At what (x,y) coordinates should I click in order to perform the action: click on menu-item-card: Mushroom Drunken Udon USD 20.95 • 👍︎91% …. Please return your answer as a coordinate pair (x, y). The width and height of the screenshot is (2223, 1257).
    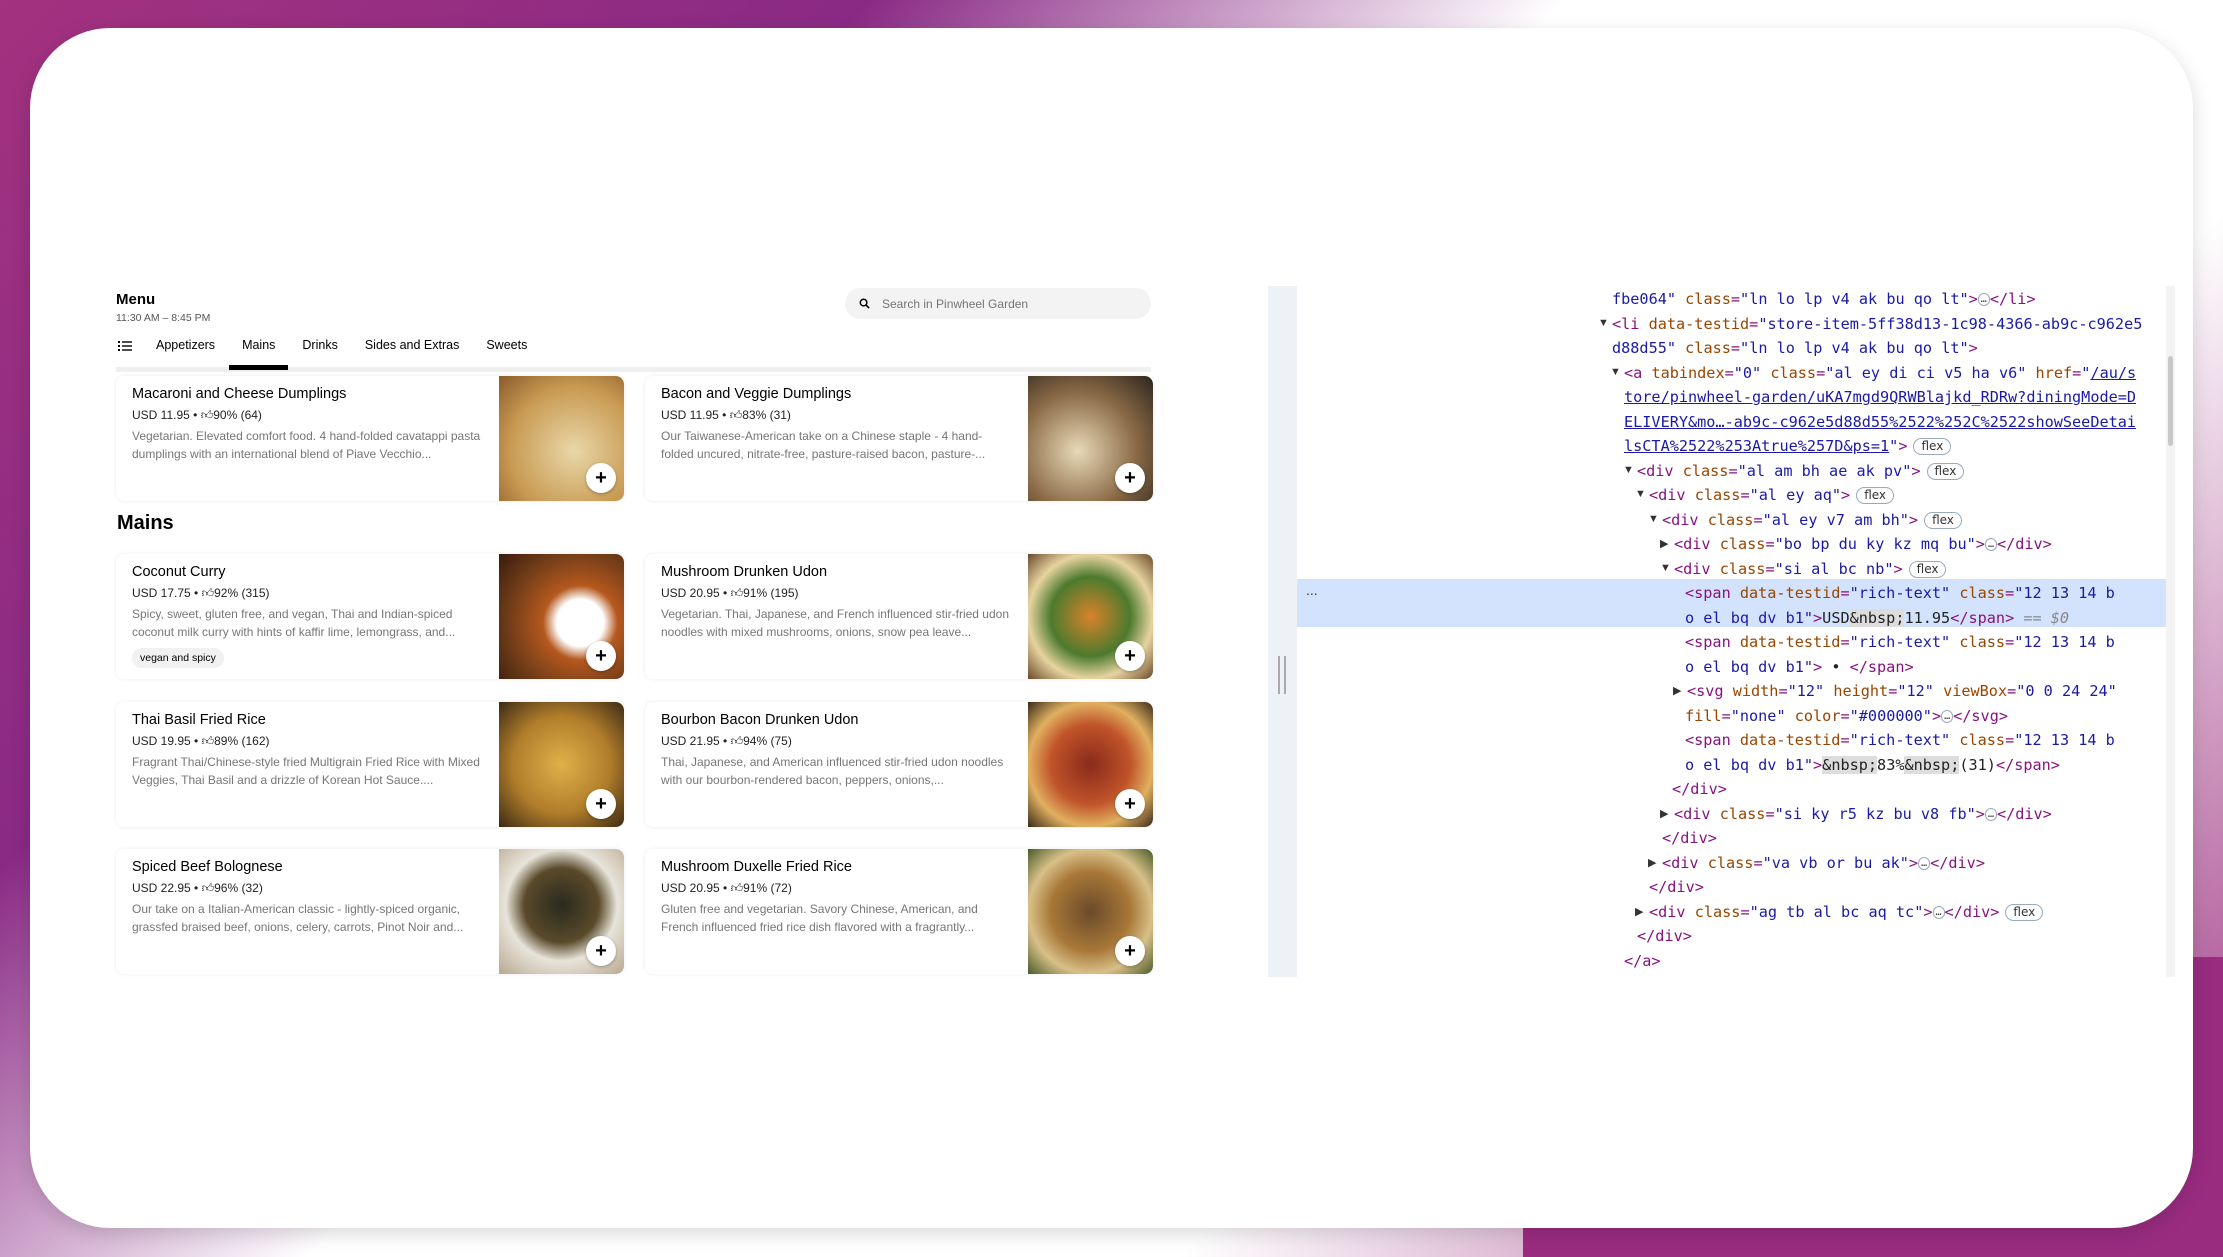
    Looking at the image, I should click on (899, 616).